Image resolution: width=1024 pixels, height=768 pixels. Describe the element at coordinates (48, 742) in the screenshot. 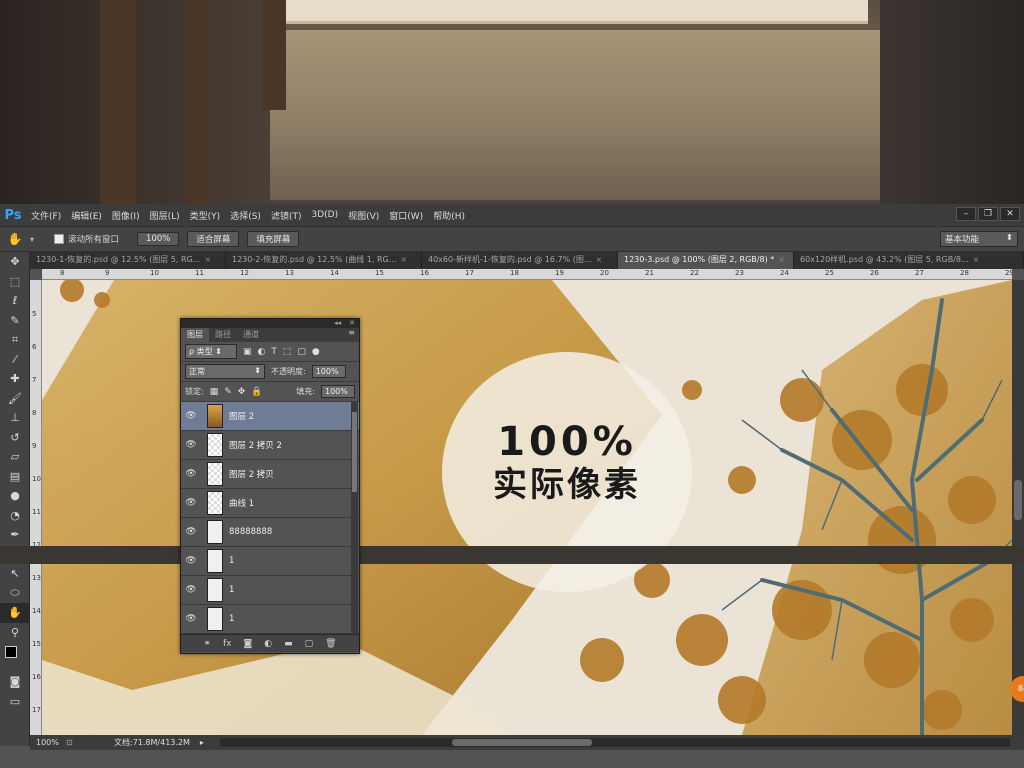

I see `zoom-level: 100%` at that location.